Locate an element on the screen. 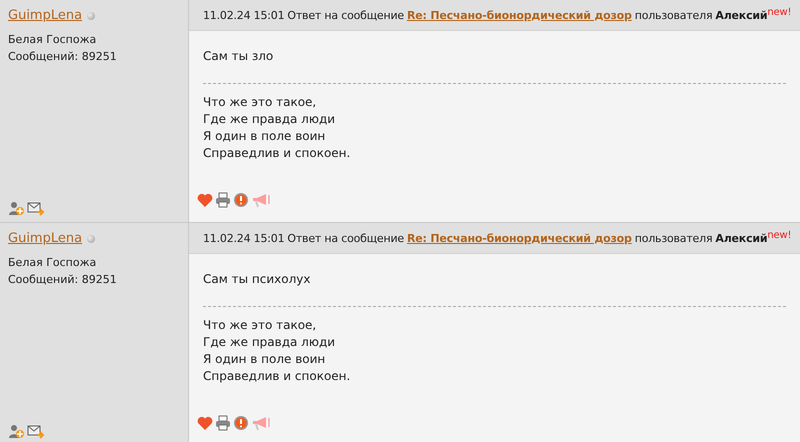  message-text: Сам ты психолух is located at coordinates (257, 279).